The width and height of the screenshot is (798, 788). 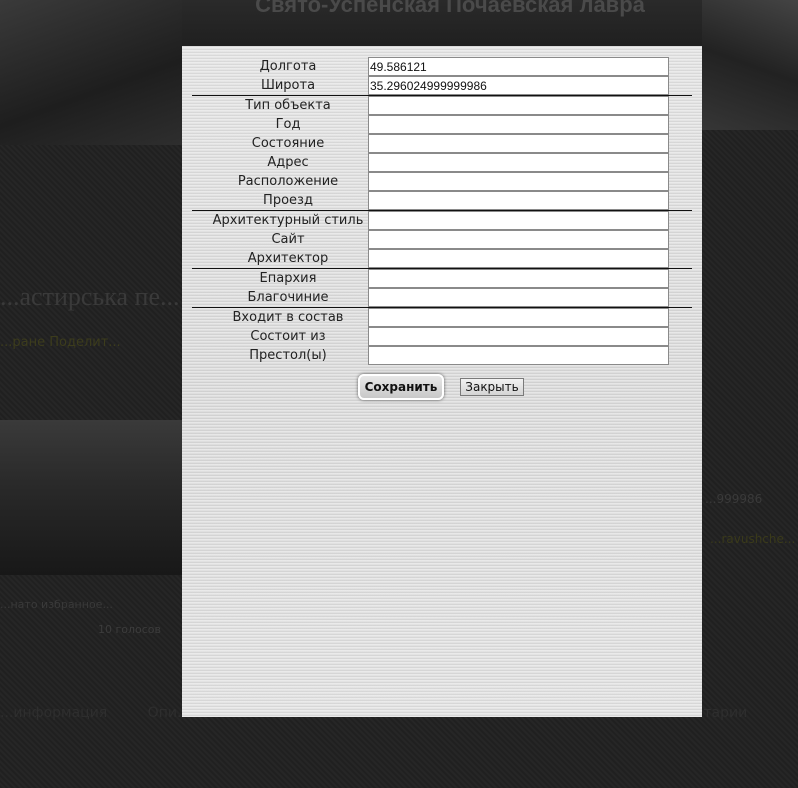 I want to click on website-label: Сайт, so click(x=288, y=239).